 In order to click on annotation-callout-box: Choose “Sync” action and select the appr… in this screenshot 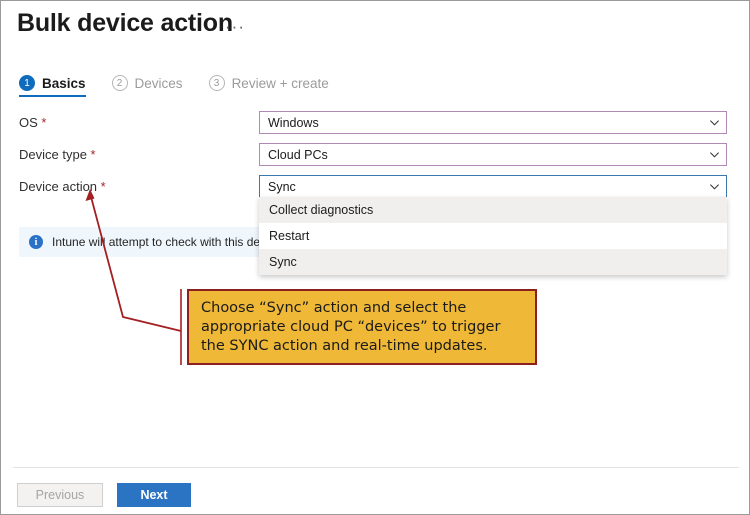, I will do `click(362, 327)`.